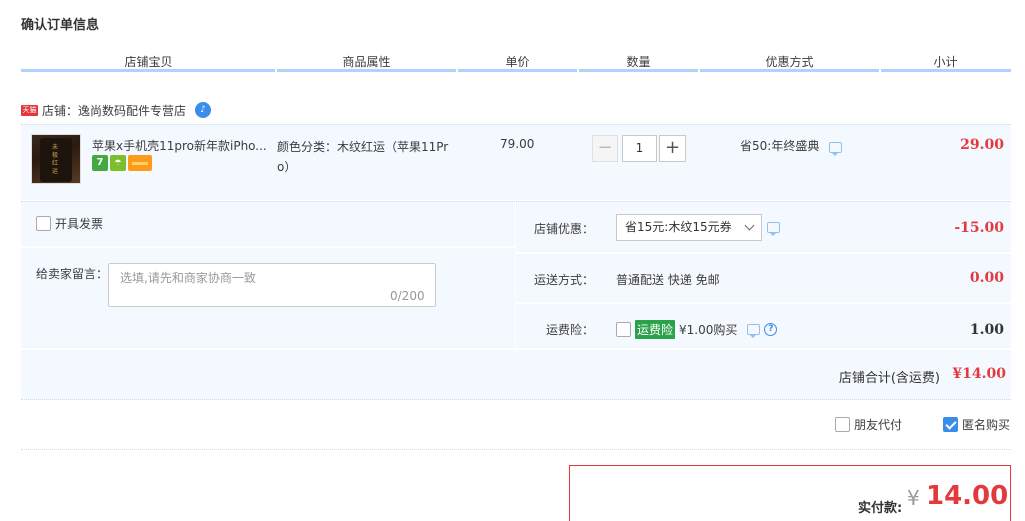  What do you see at coordinates (118, 163) in the screenshot?
I see `guarantee-icon: ☂` at bounding box center [118, 163].